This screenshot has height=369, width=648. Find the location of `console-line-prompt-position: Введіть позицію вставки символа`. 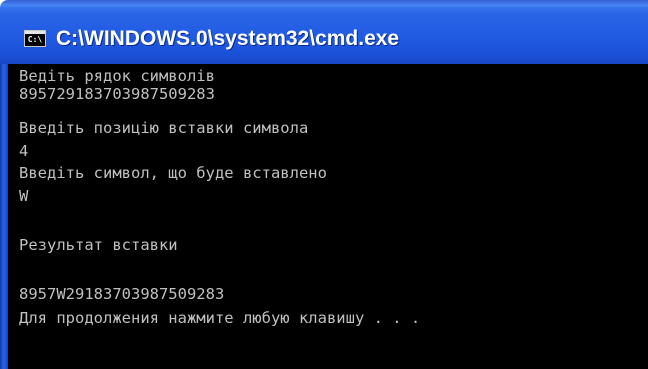

console-line-prompt-position: Введіть позицію вставки символа is located at coordinates (164, 128).